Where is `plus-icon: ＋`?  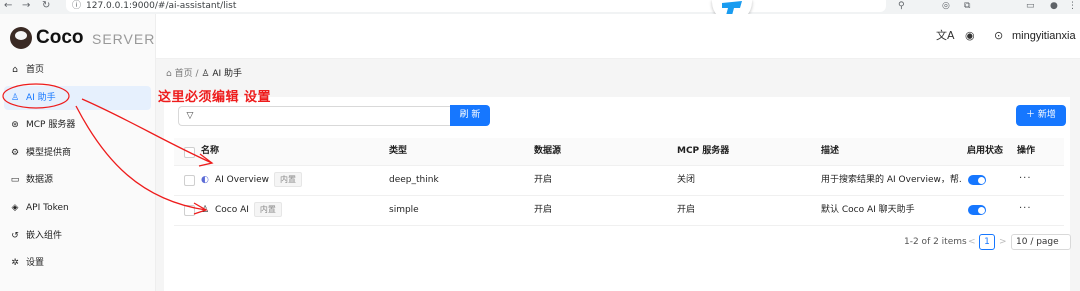
plus-icon: ＋ is located at coordinates (1032, 115).